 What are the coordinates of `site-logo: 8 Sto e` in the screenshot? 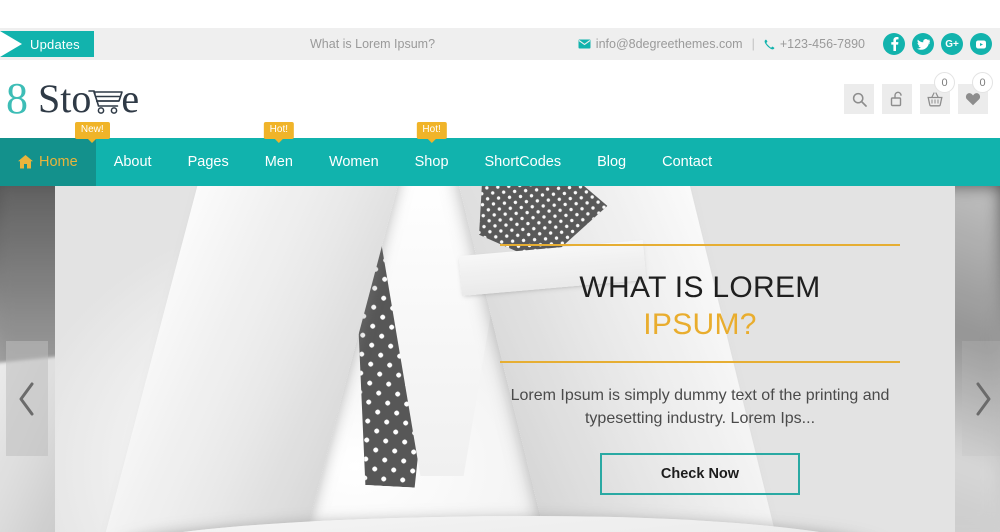 It's located at (72, 99).